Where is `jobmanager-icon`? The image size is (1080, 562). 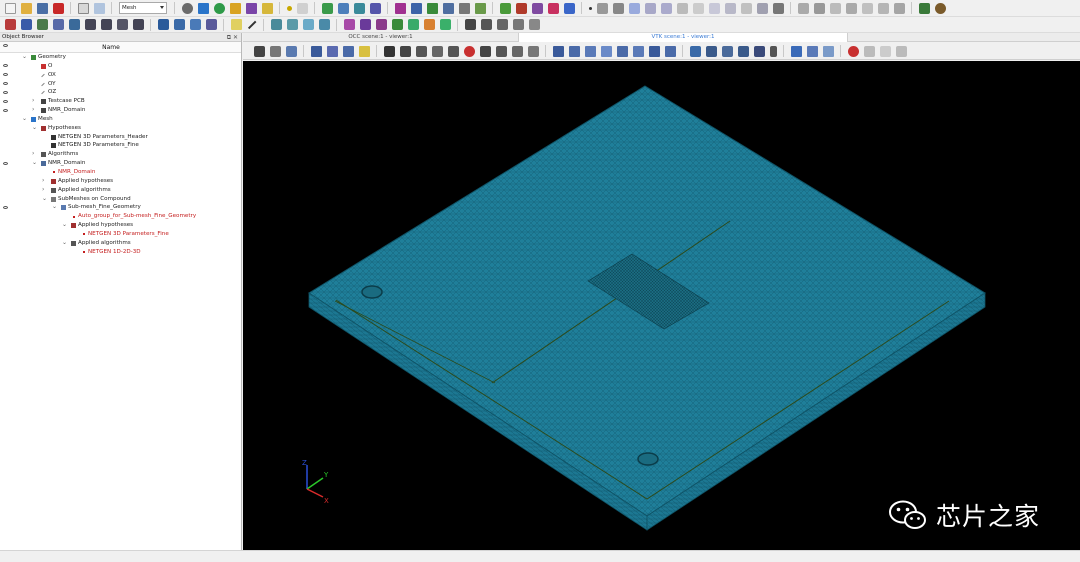
jobmanager-icon is located at coordinates (251, 8).